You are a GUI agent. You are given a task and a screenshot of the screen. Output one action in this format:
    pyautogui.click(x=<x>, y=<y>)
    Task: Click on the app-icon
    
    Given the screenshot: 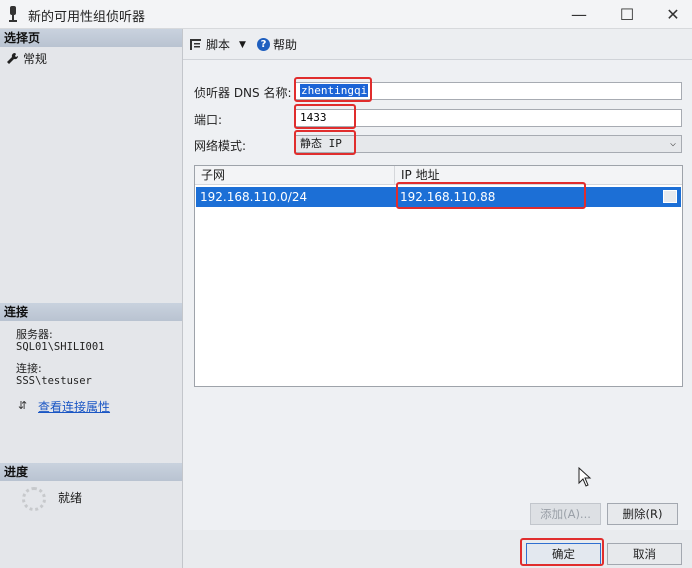 What is the action you would take?
    pyautogui.click(x=13, y=14)
    